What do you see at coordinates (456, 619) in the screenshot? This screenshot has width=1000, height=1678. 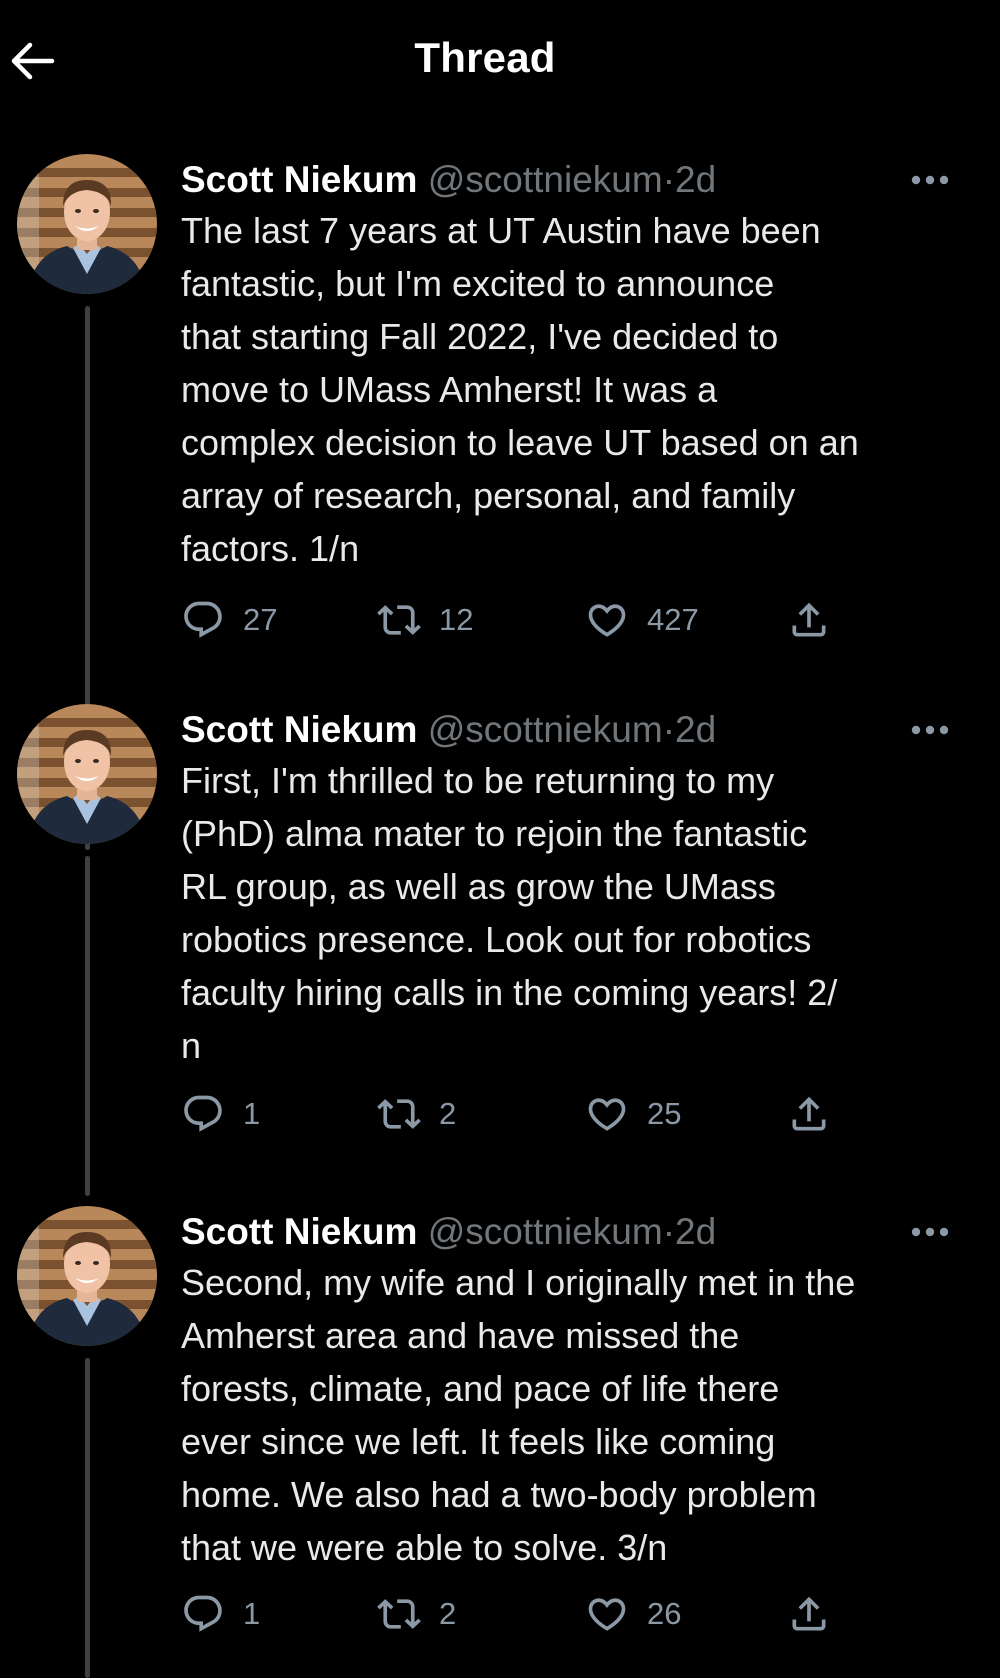 I see `retweet-count: 12` at bounding box center [456, 619].